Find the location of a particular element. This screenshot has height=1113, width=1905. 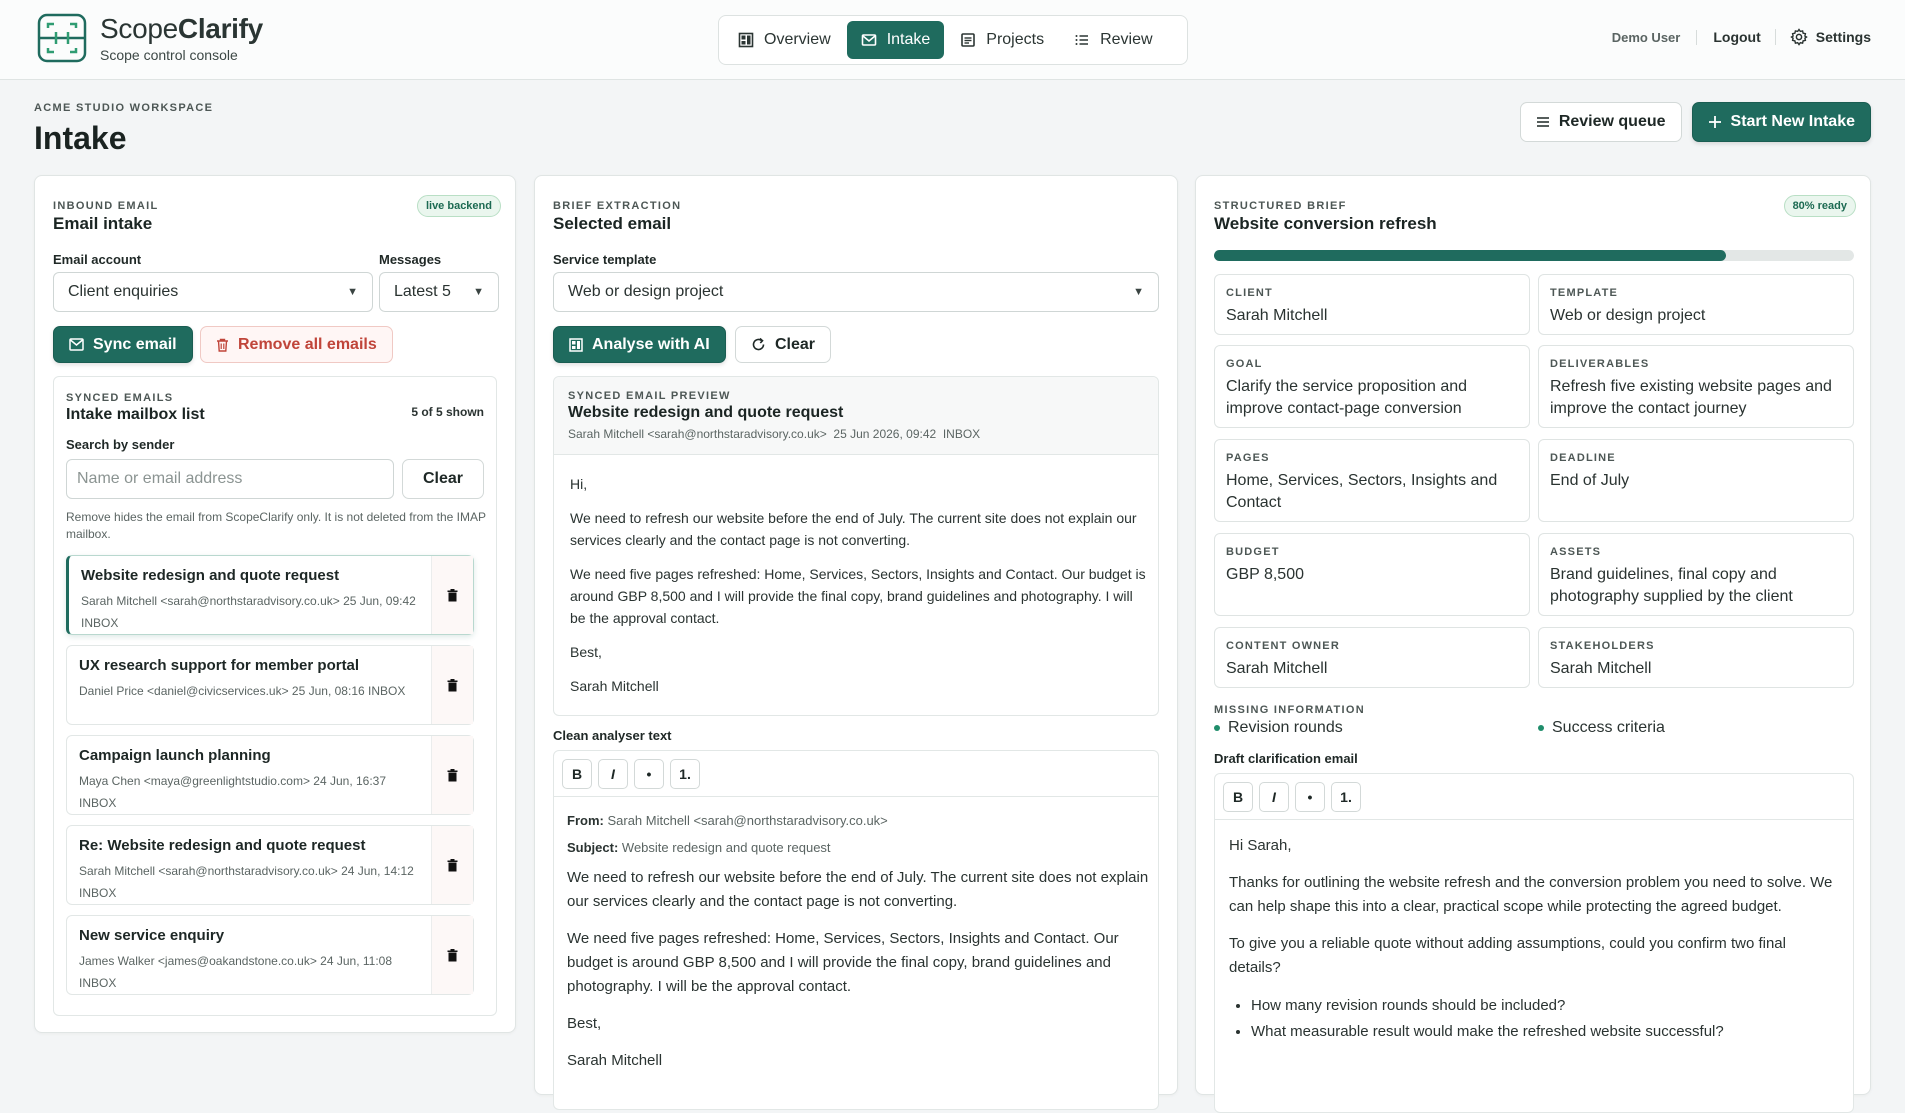

tab-overview: Overview is located at coordinates (784, 40).